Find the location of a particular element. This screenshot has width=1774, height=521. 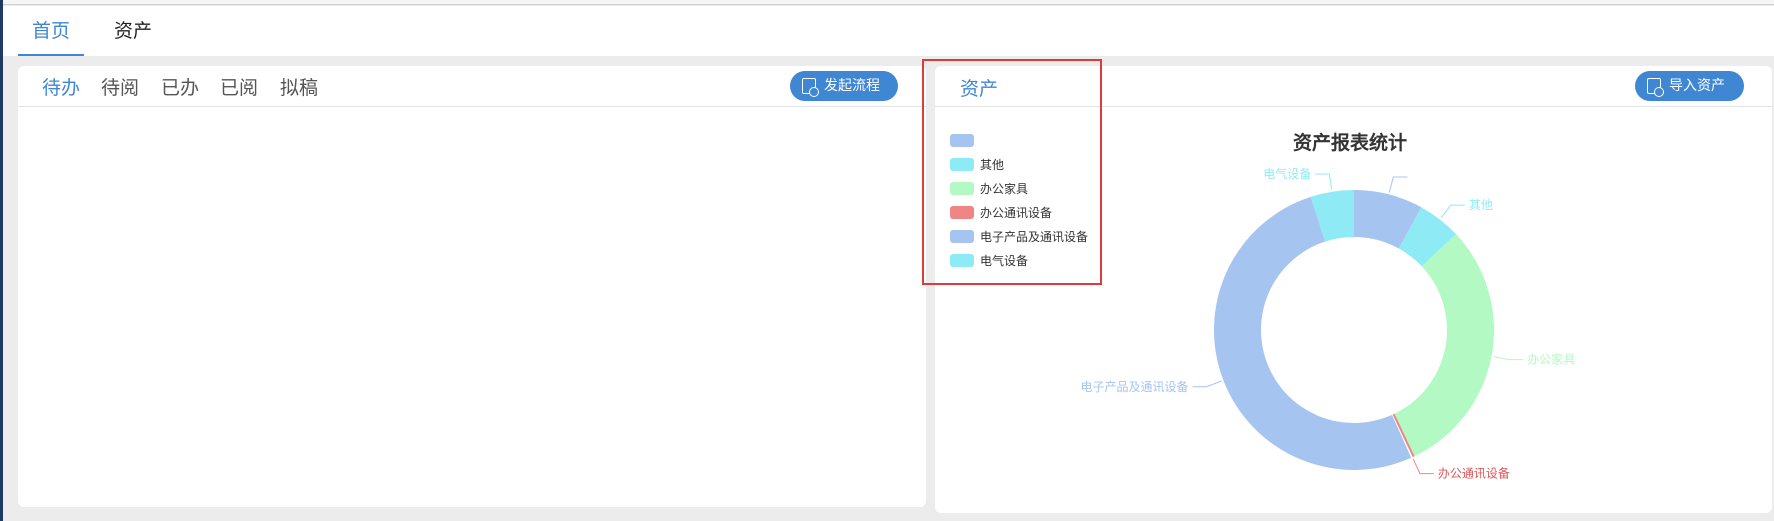

slice-label: 其他 is located at coordinates (1481, 205).